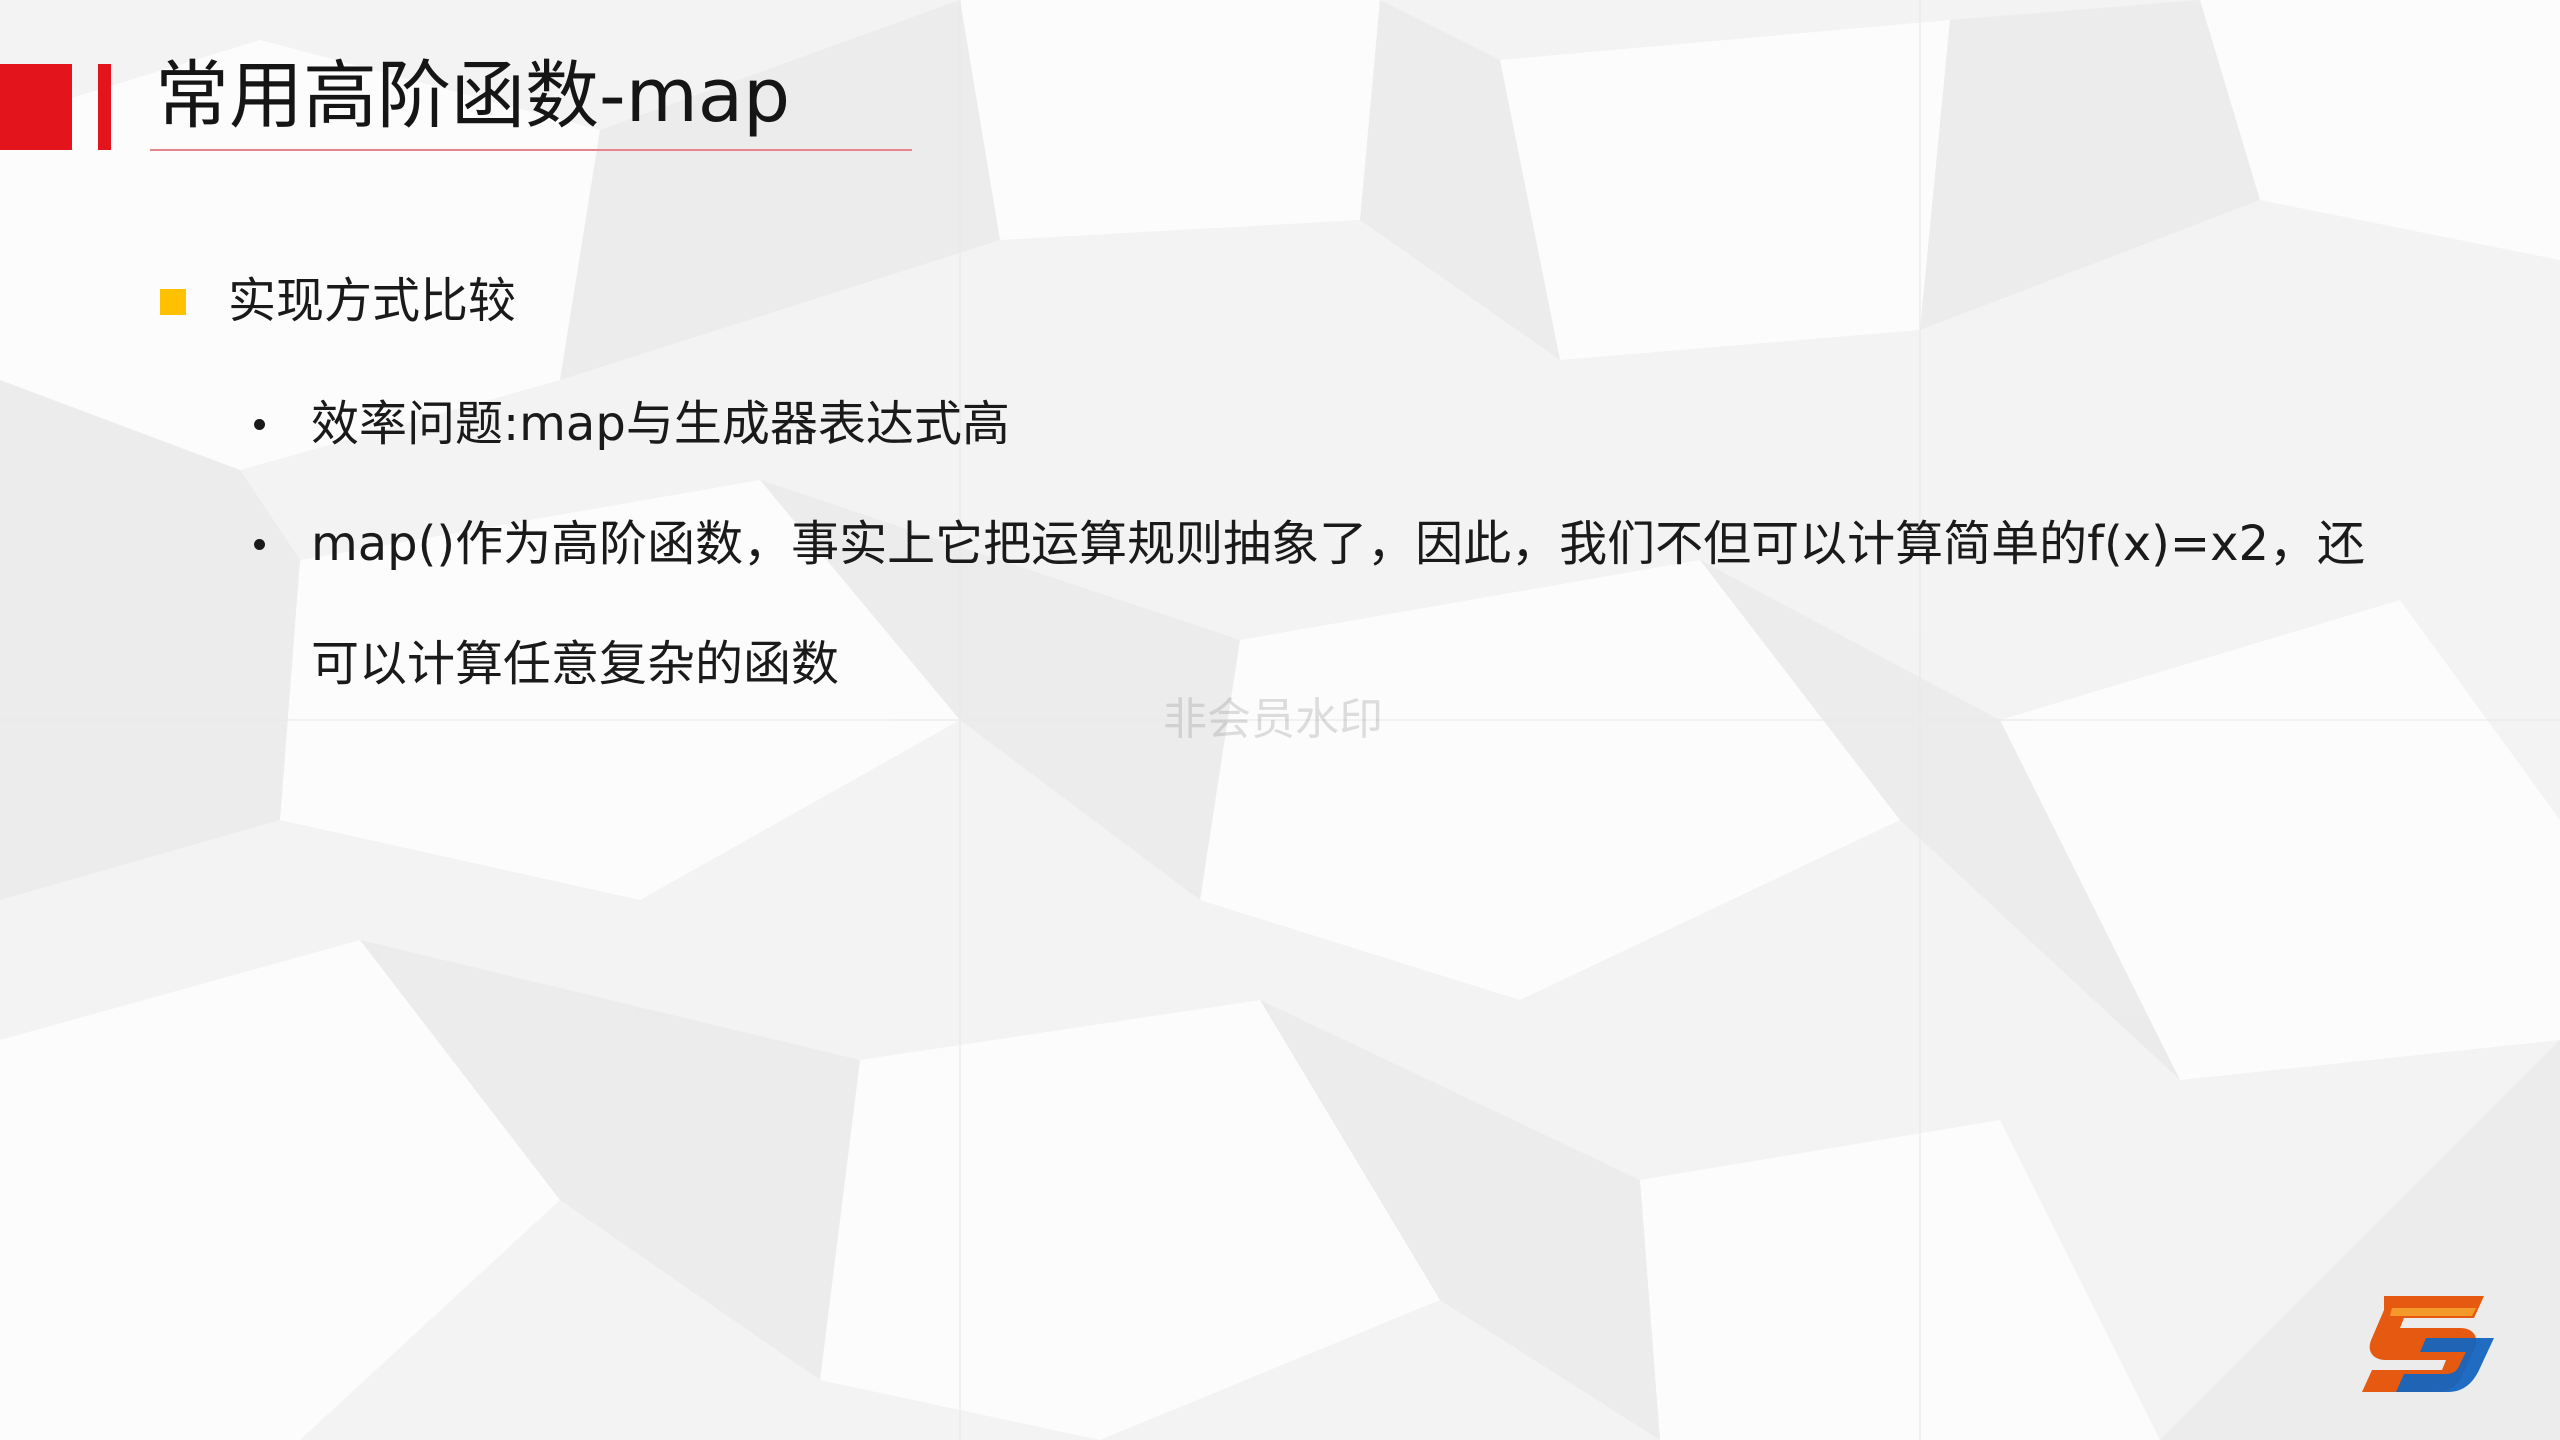 This screenshot has height=1440, width=2560. I want to click on slide-title: 常用高阶函数-map, so click(473, 96).